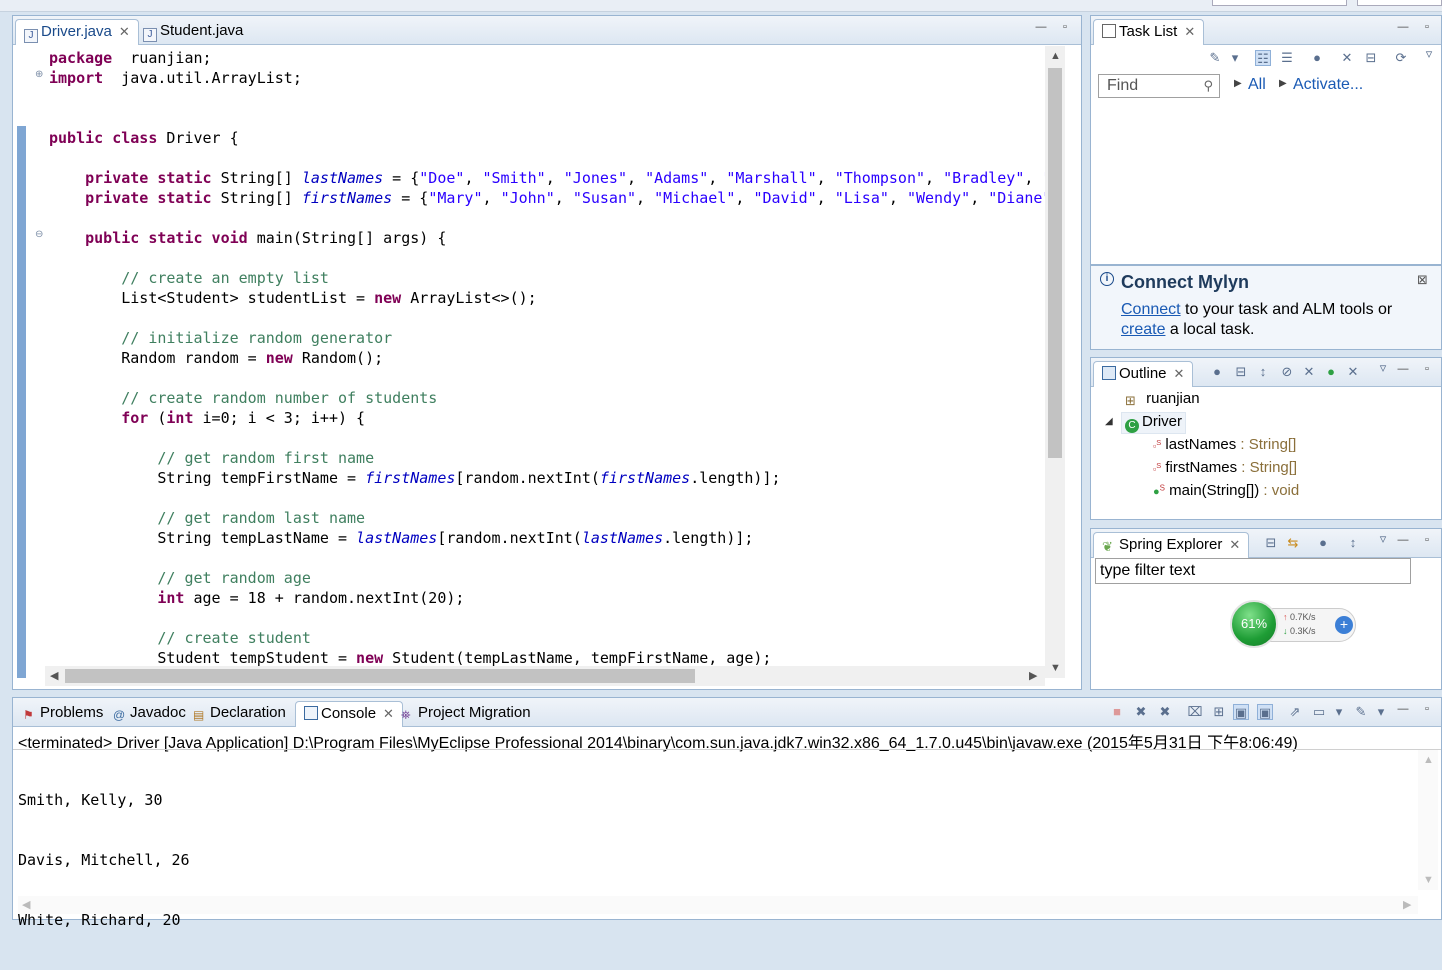 Image resolution: width=1442 pixels, height=970 pixels. I want to click on toolbar-field, so click(1279, 3).